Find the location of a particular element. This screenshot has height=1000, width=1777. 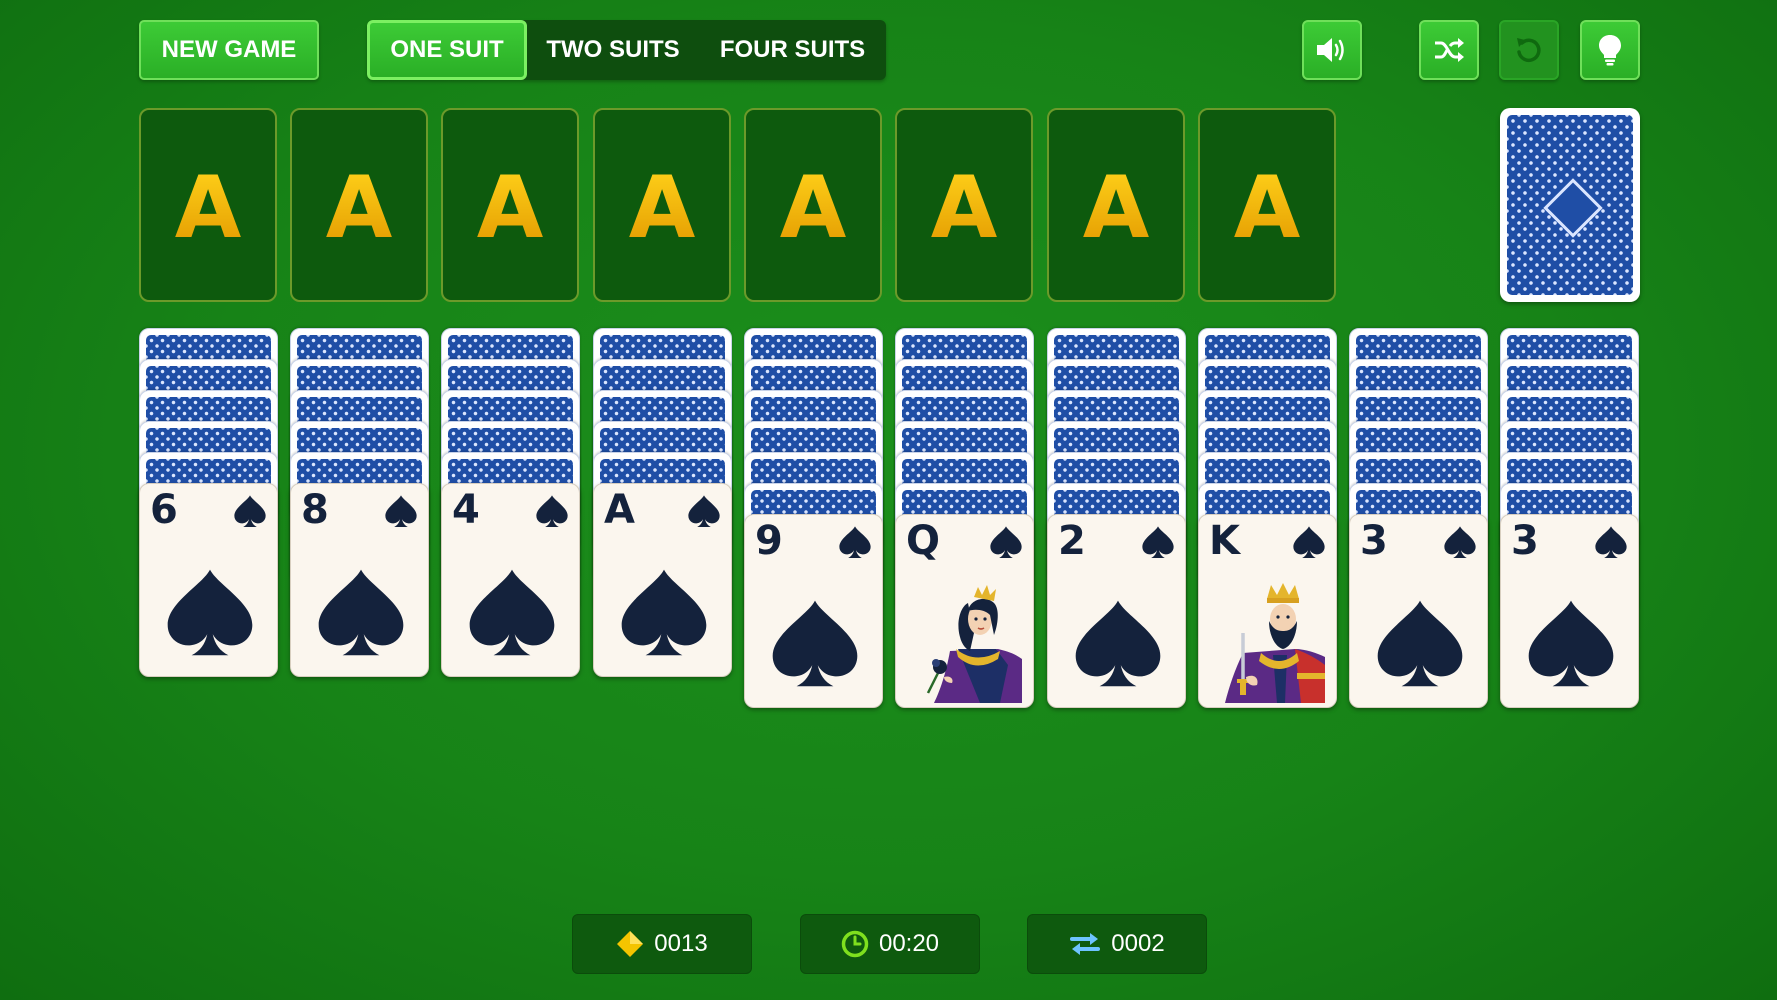

speaker-icon is located at coordinates (1330, 50).